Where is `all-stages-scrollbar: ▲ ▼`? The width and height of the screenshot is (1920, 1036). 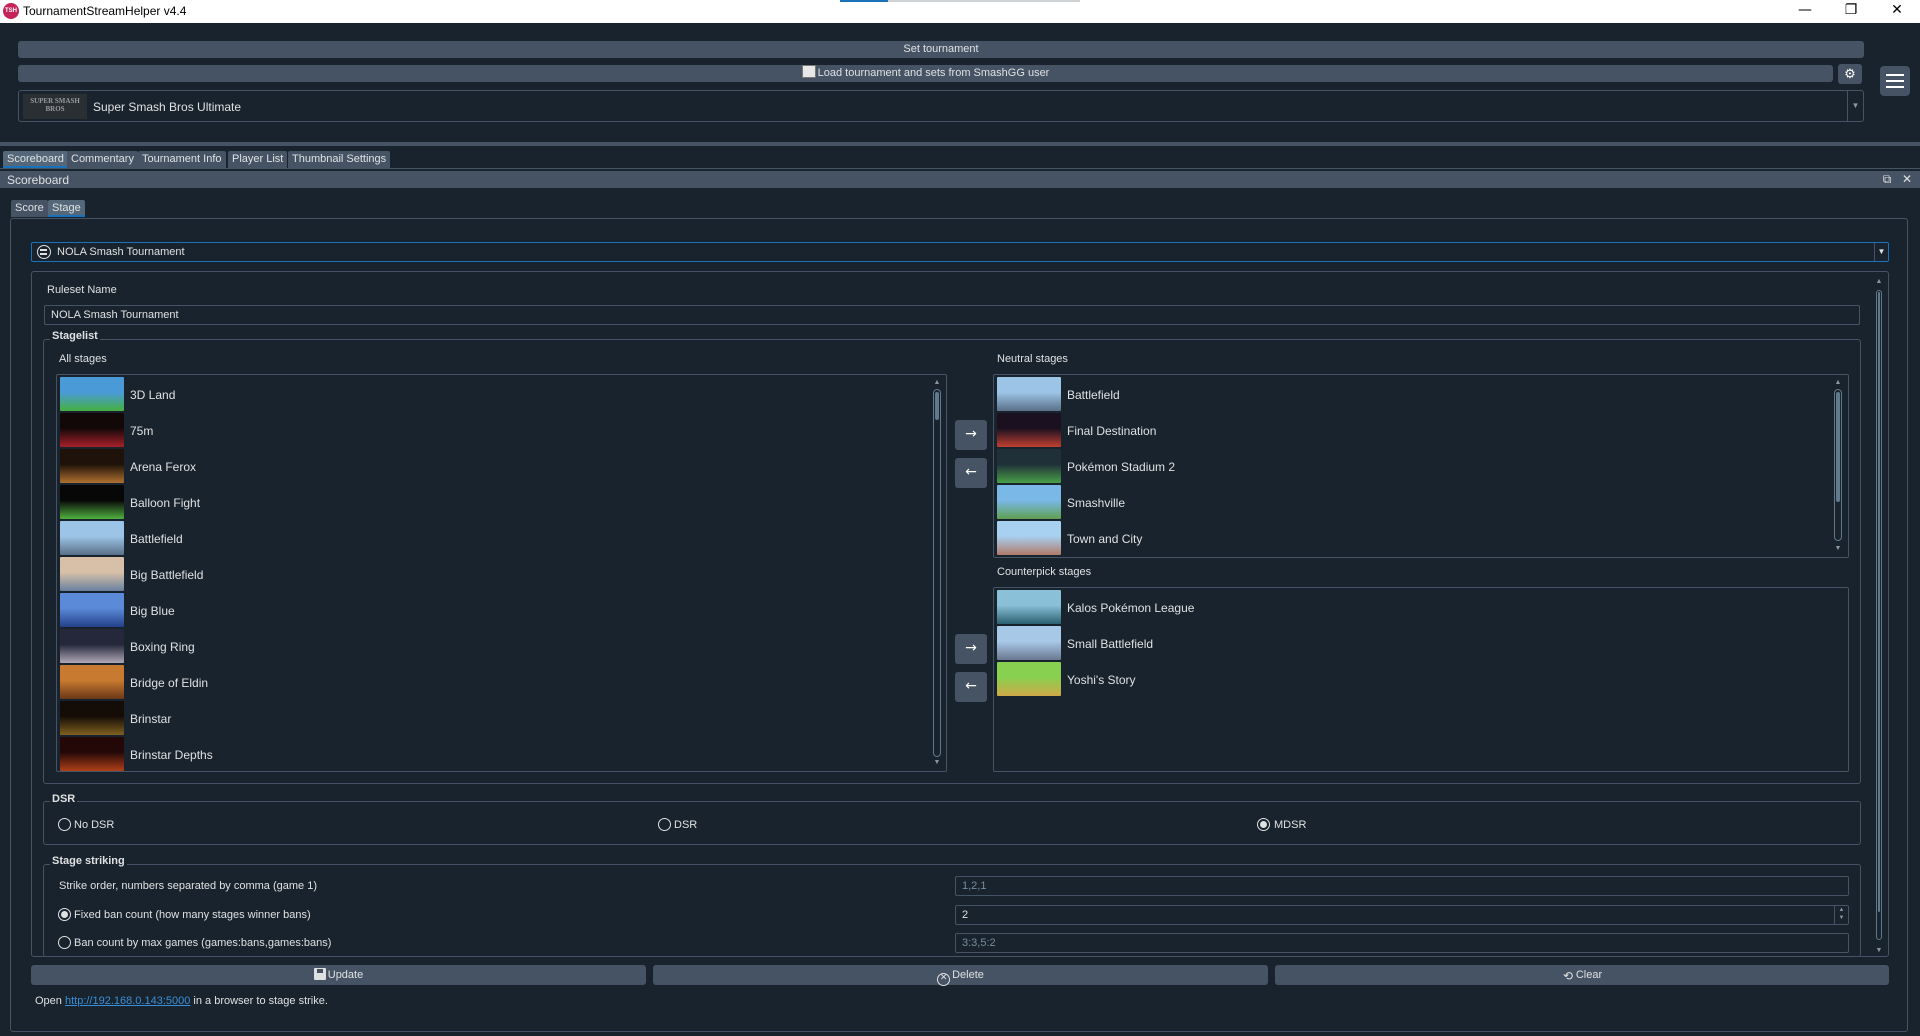
all-stages-scrollbar: ▲ ▼ is located at coordinates (937, 574).